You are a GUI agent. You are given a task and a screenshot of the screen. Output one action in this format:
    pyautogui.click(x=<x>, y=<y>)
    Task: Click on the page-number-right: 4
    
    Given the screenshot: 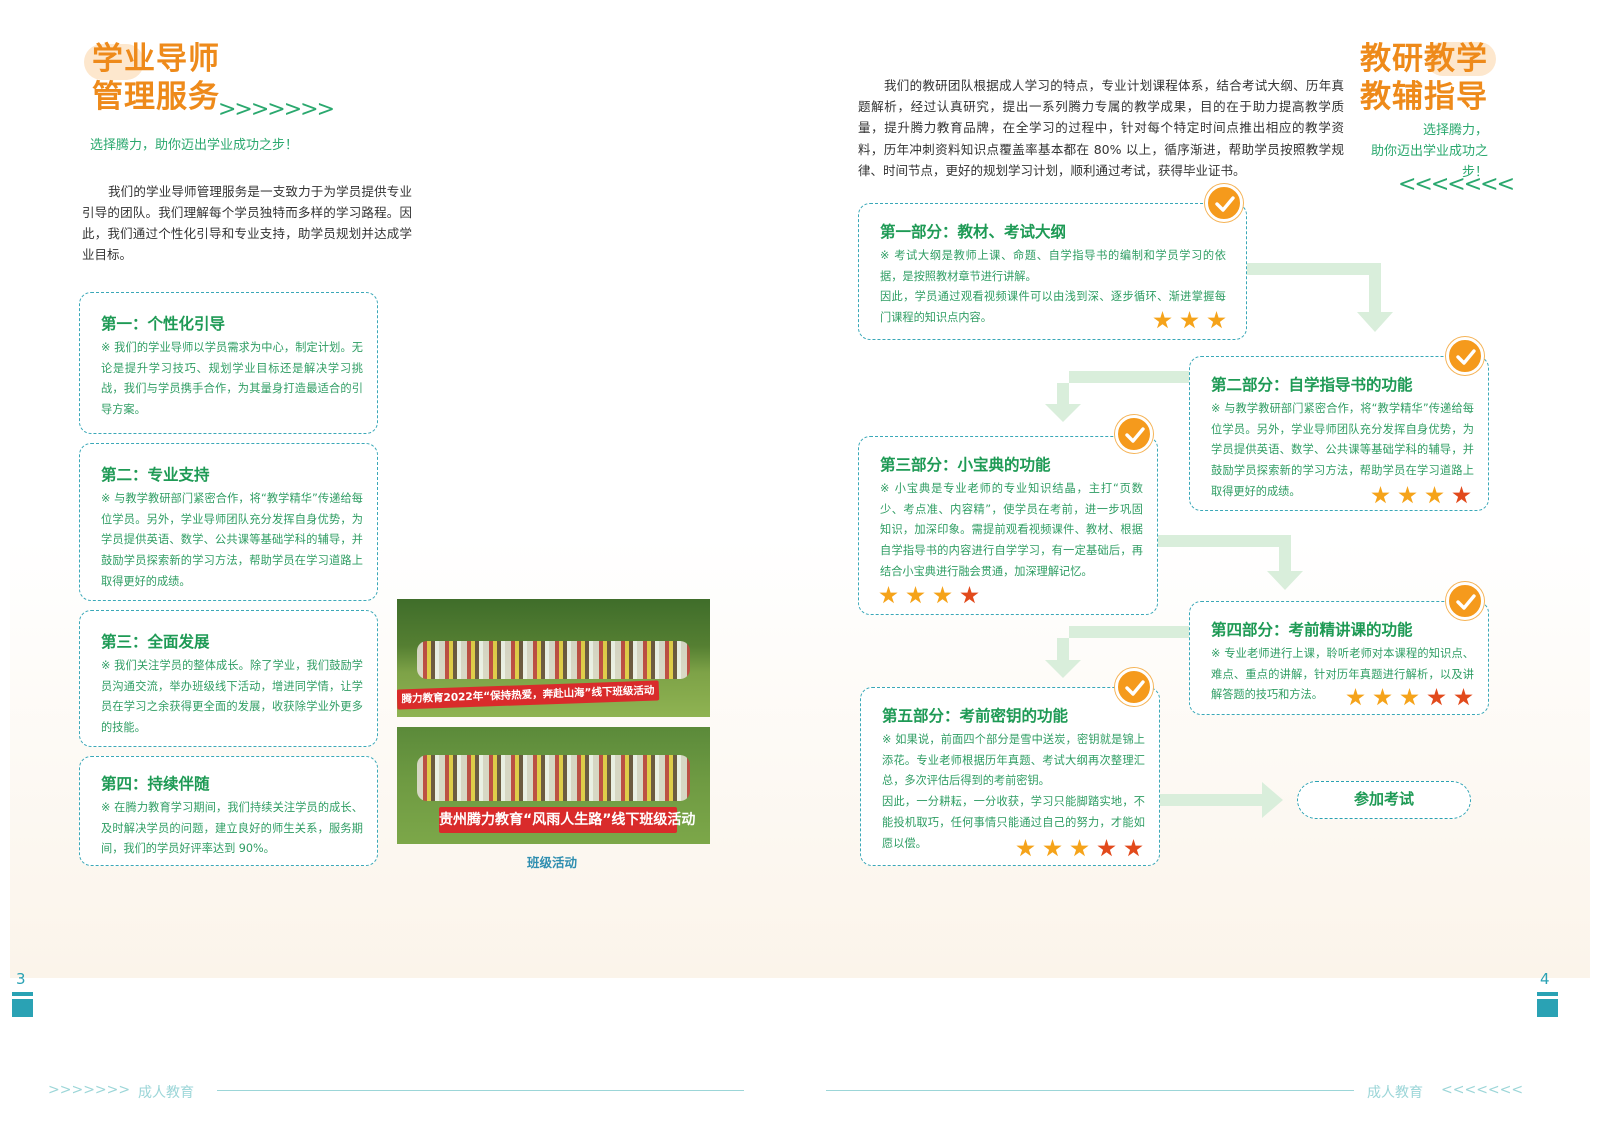 What is the action you would take?
    pyautogui.click(x=1545, y=979)
    